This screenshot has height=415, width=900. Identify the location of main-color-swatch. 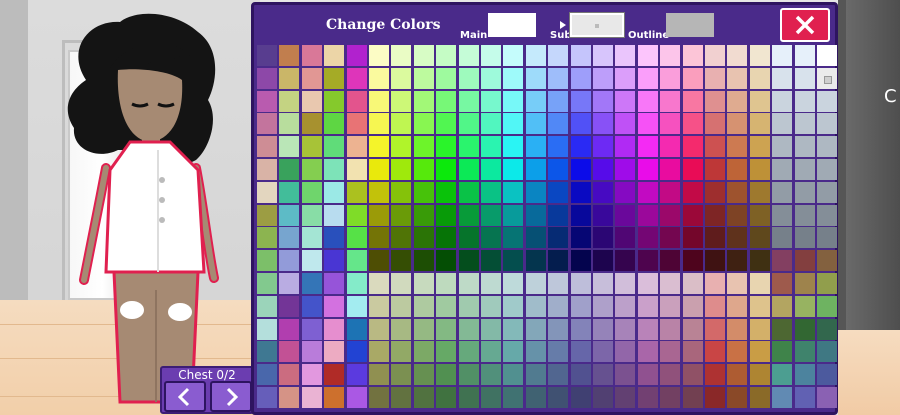
(512, 25).